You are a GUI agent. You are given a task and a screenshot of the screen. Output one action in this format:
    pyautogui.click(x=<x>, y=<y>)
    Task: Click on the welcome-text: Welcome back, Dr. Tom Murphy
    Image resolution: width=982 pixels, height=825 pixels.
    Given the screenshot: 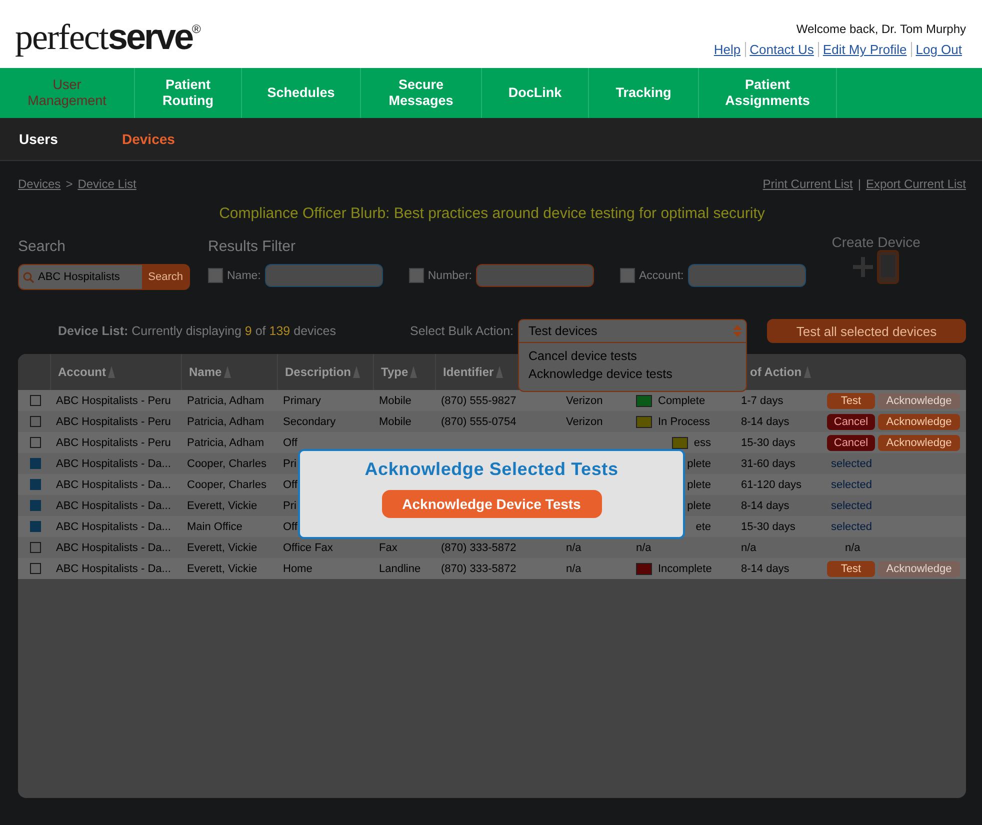 What is the action you would take?
    pyautogui.click(x=880, y=29)
    